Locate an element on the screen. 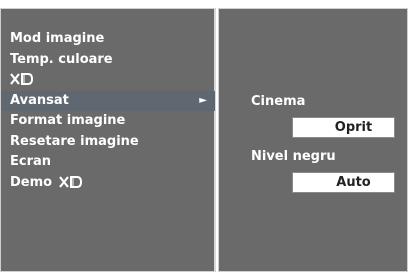  black-level-label: Nivel negru is located at coordinates (293, 156).